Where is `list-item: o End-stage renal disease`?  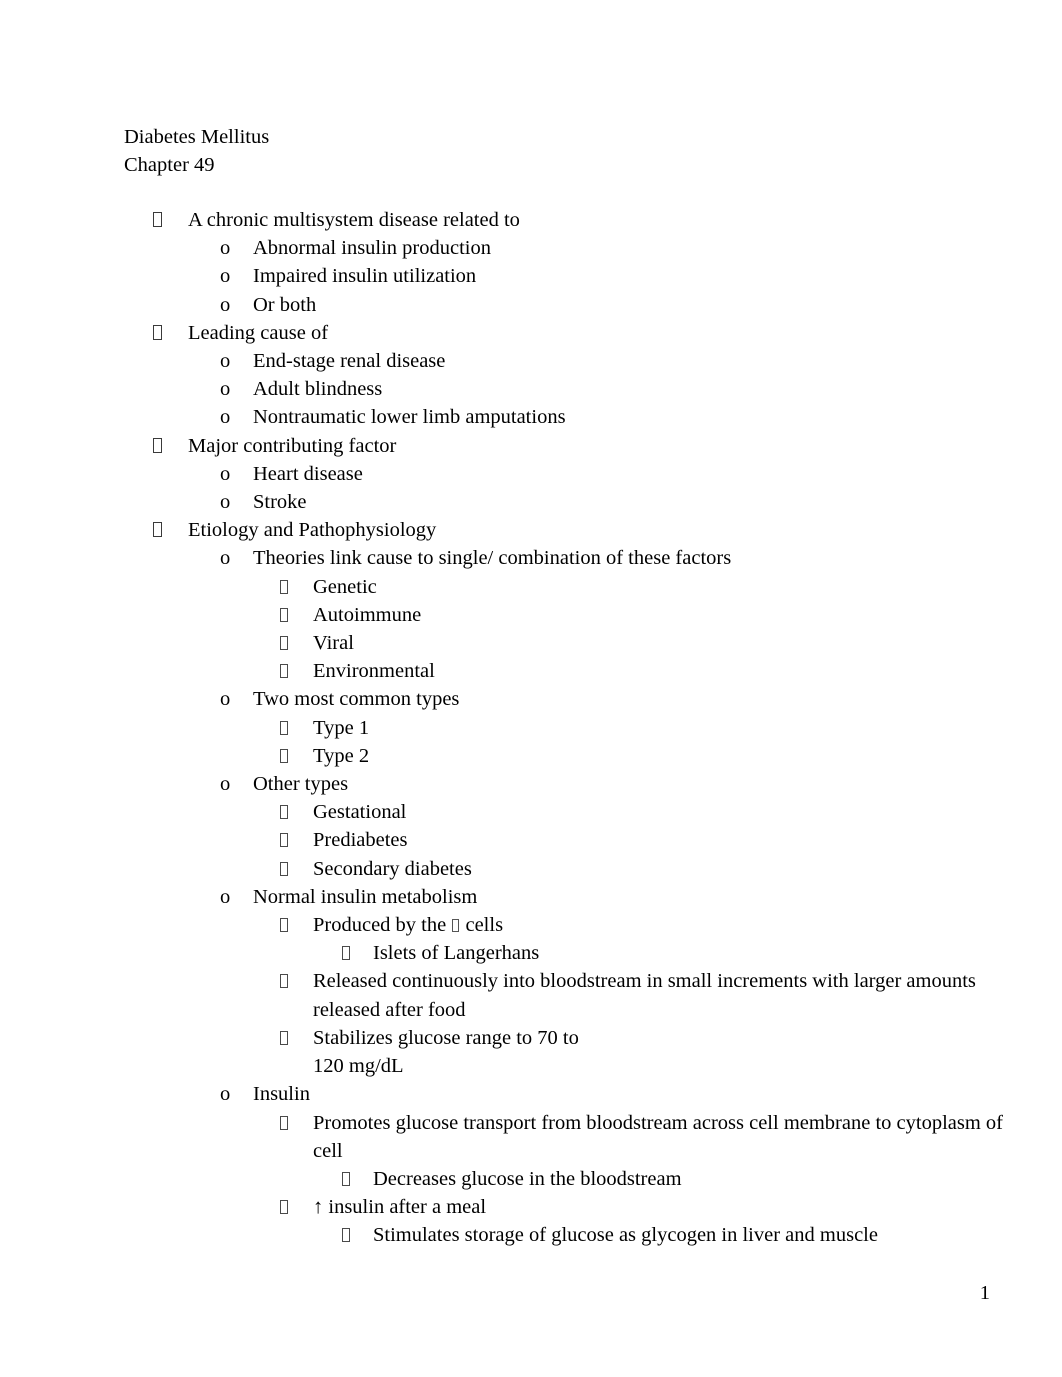 list-item: o End-stage renal disease is located at coordinates (531, 361).